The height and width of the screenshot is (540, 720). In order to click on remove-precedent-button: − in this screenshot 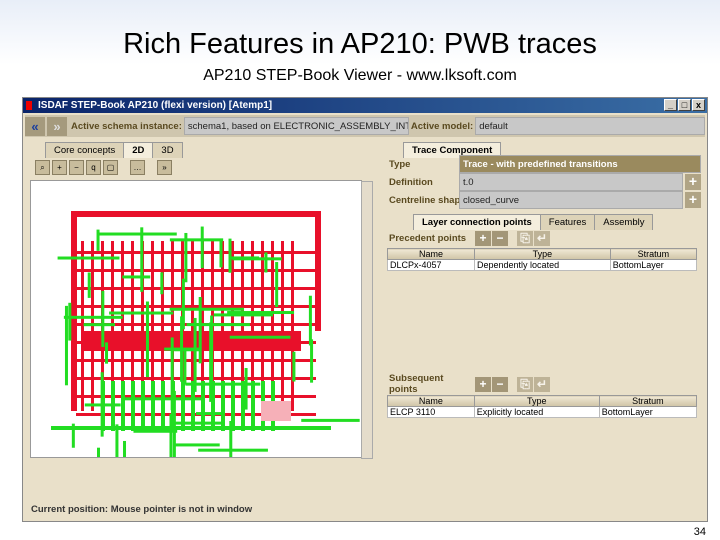, I will do `click(500, 238)`.